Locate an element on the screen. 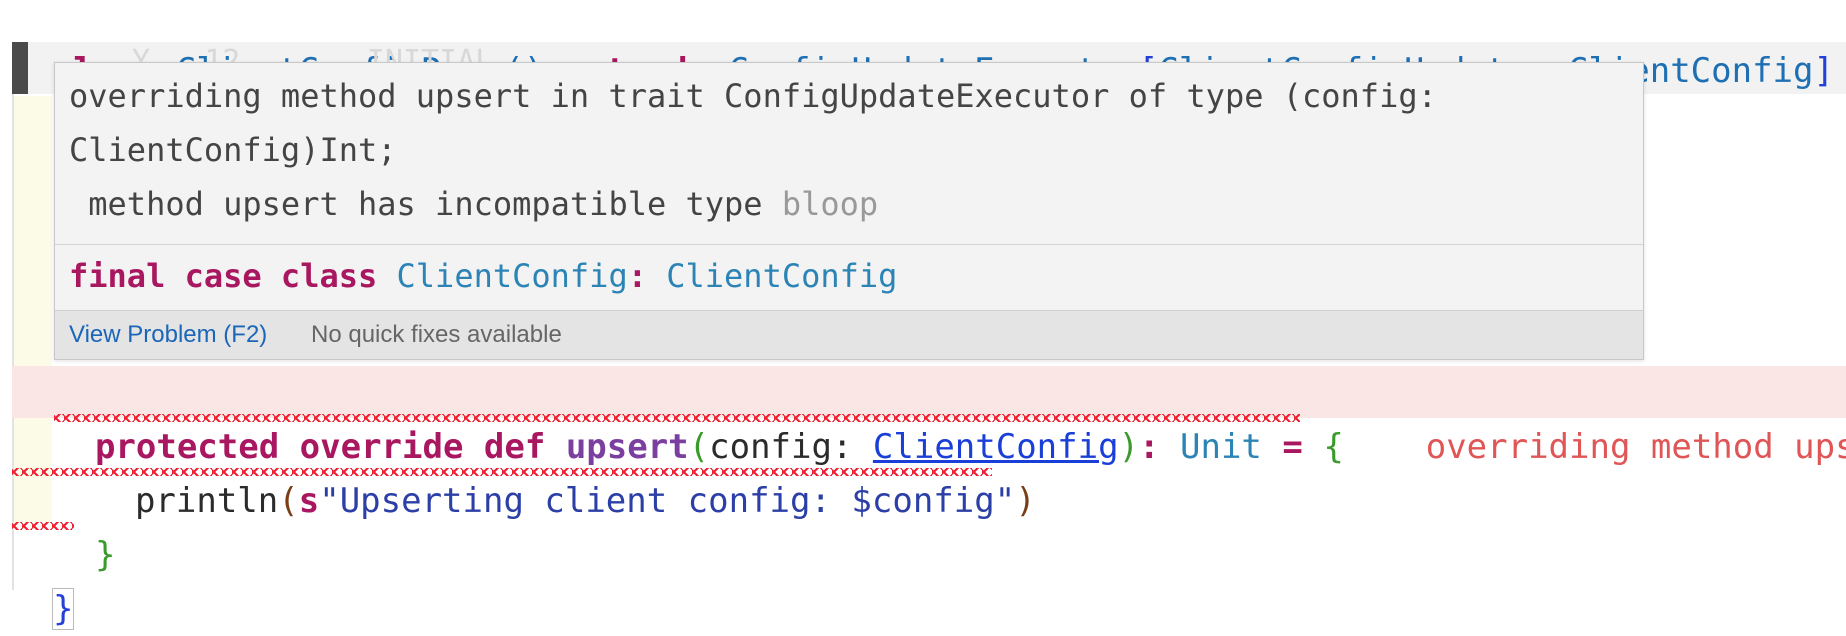 This screenshot has width=1846, height=636. string-interpolator: s is located at coordinates (309, 501).